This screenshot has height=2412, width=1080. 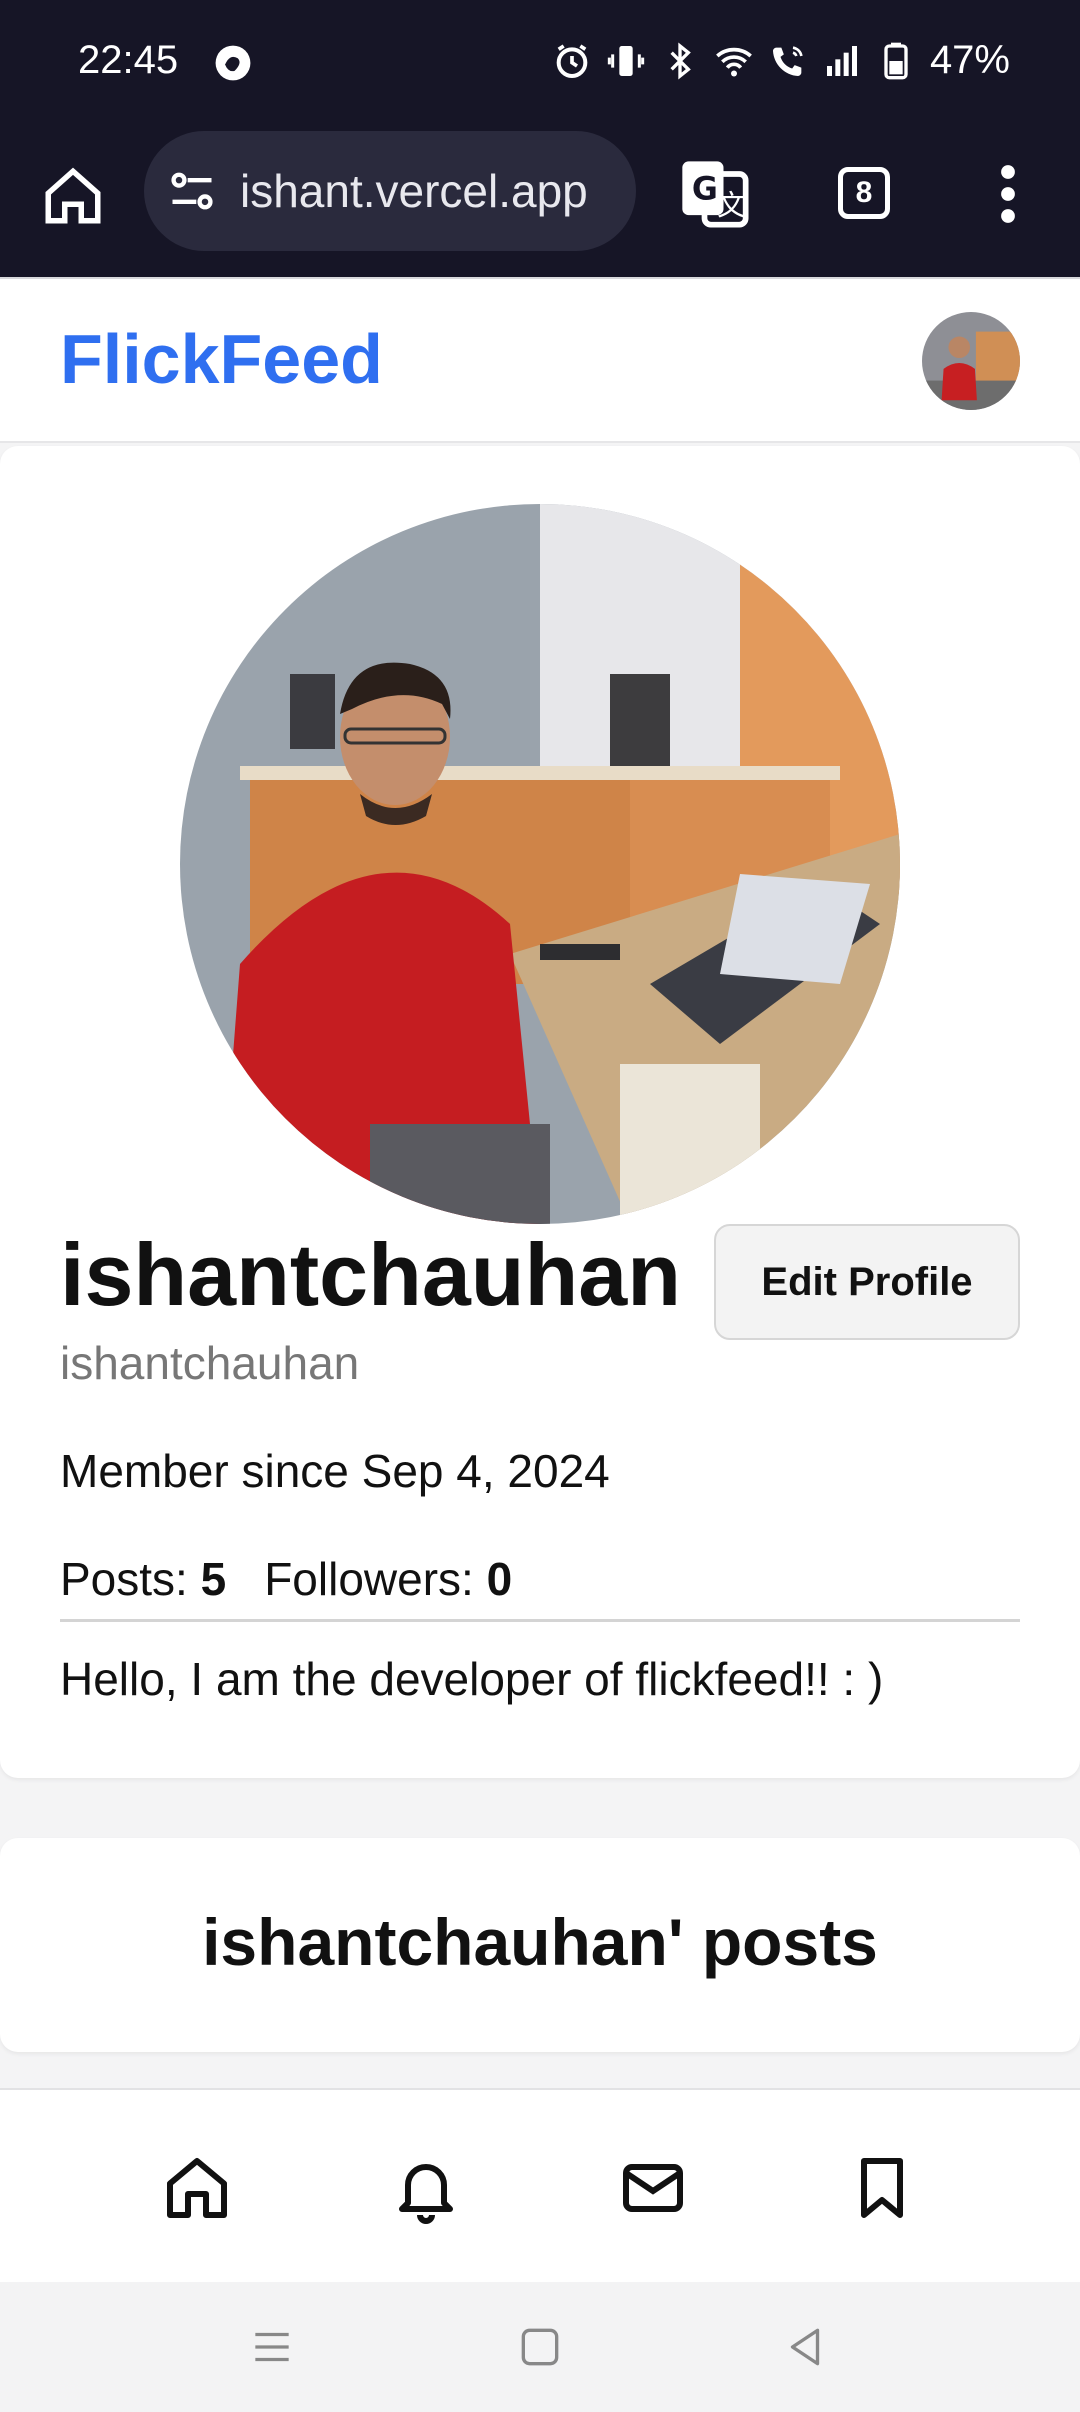 What do you see at coordinates (540, 62) in the screenshot?
I see `status-bar: 22:45 47%` at bounding box center [540, 62].